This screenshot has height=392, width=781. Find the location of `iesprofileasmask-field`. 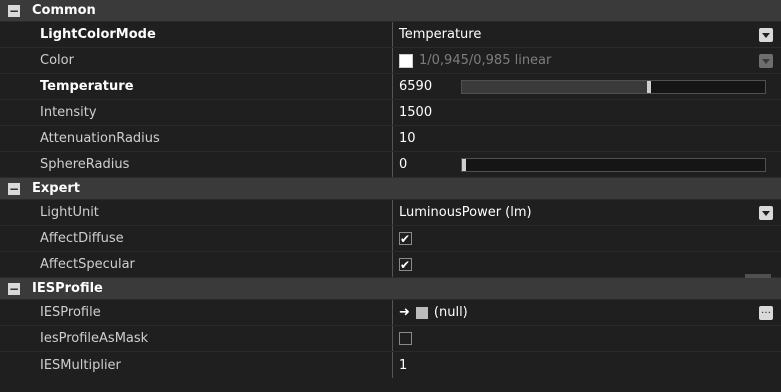

iesprofileasmask-field is located at coordinates (586, 338).